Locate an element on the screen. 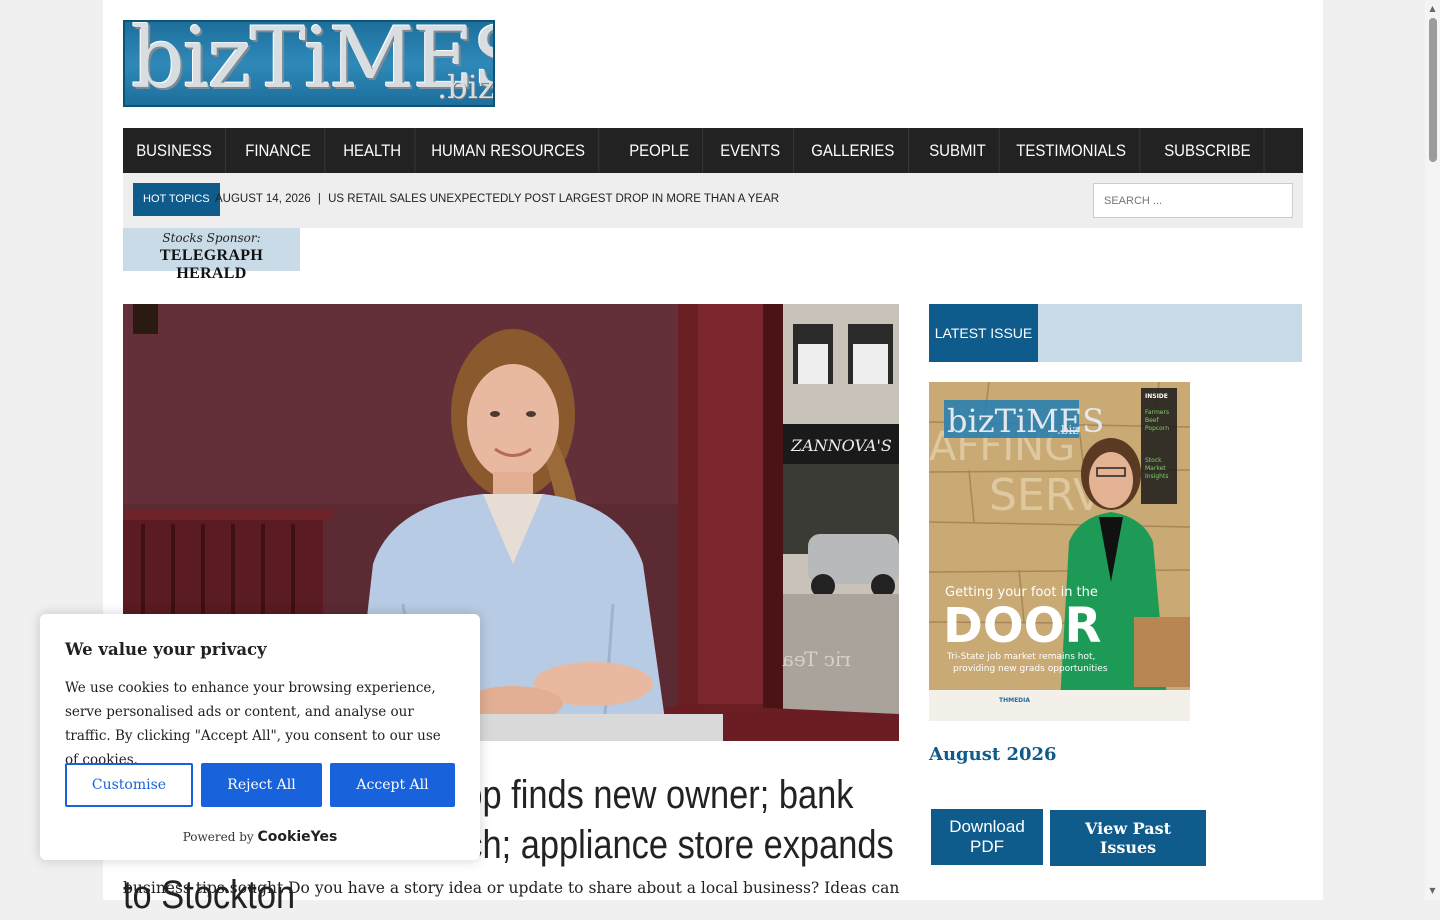 The height and width of the screenshot is (920, 1440). download-pdf-button: Download PDF is located at coordinates (987, 837).